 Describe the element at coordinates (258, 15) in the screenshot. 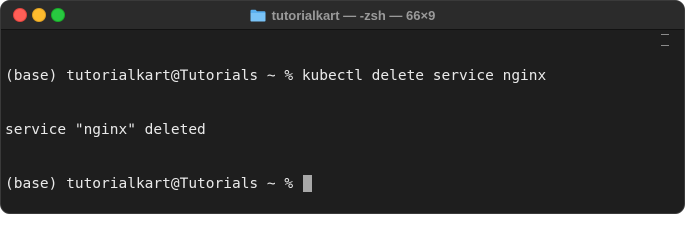

I see `folder-icon` at that location.